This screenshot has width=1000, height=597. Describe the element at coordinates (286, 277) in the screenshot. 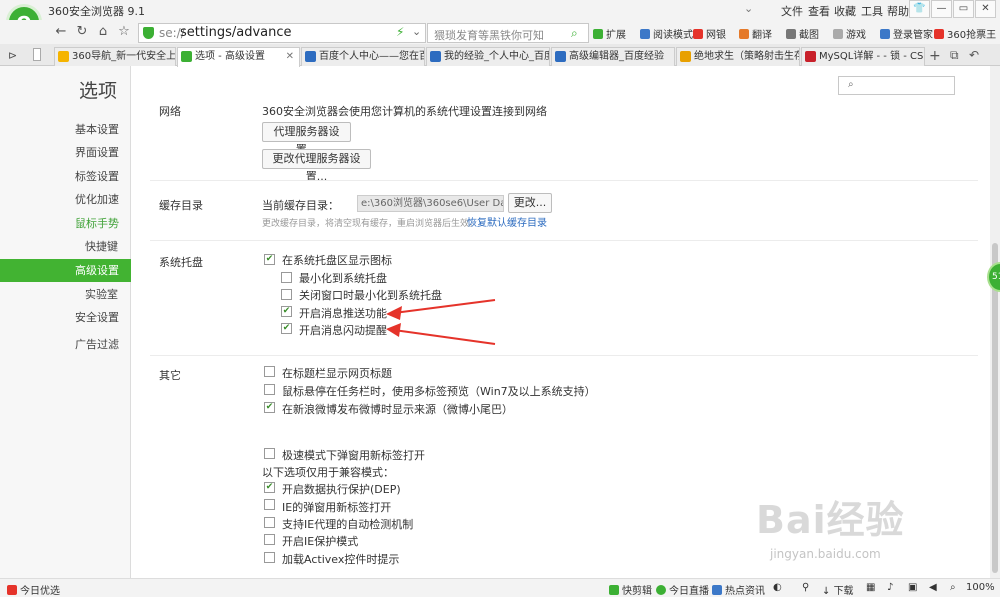

I see `tray-minimize-checkbox` at that location.